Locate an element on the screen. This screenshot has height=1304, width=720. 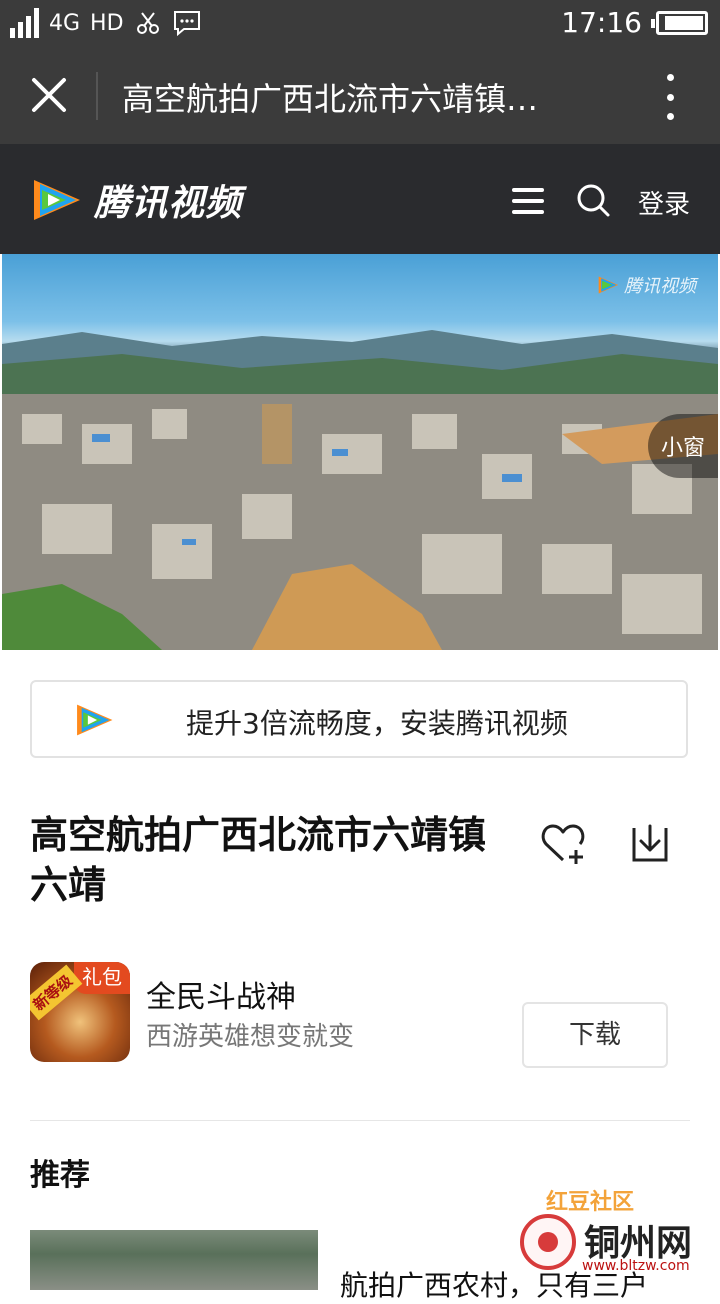
gift-tag: 礼包 is located at coordinates (102, 978).